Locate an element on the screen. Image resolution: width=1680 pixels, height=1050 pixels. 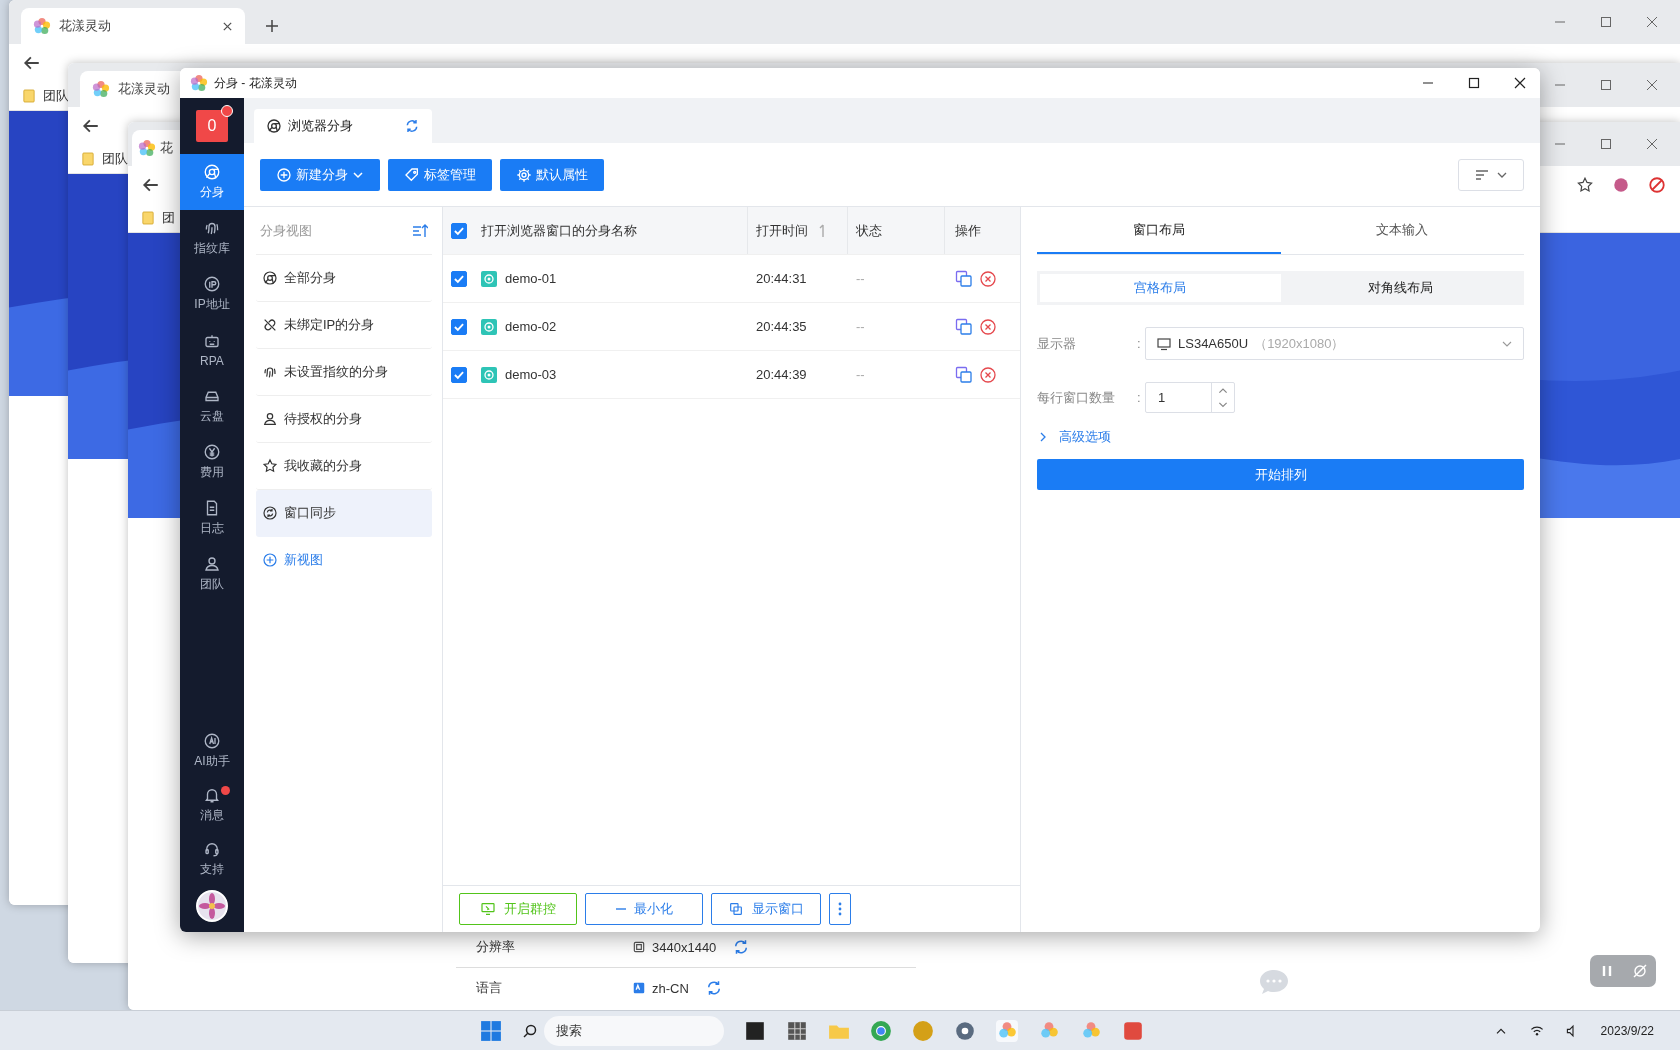
sidebar-item: 日志 is located at coordinates (212, 518).